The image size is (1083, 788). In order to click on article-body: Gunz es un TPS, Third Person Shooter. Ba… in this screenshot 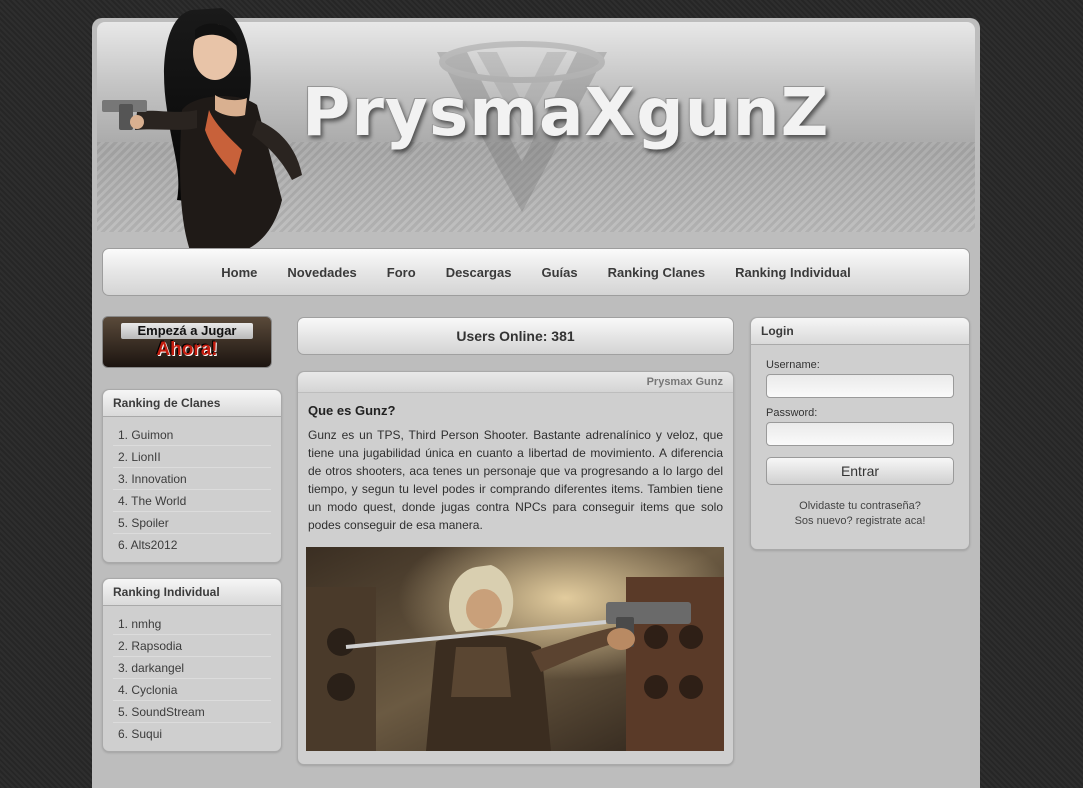, I will do `click(515, 480)`.